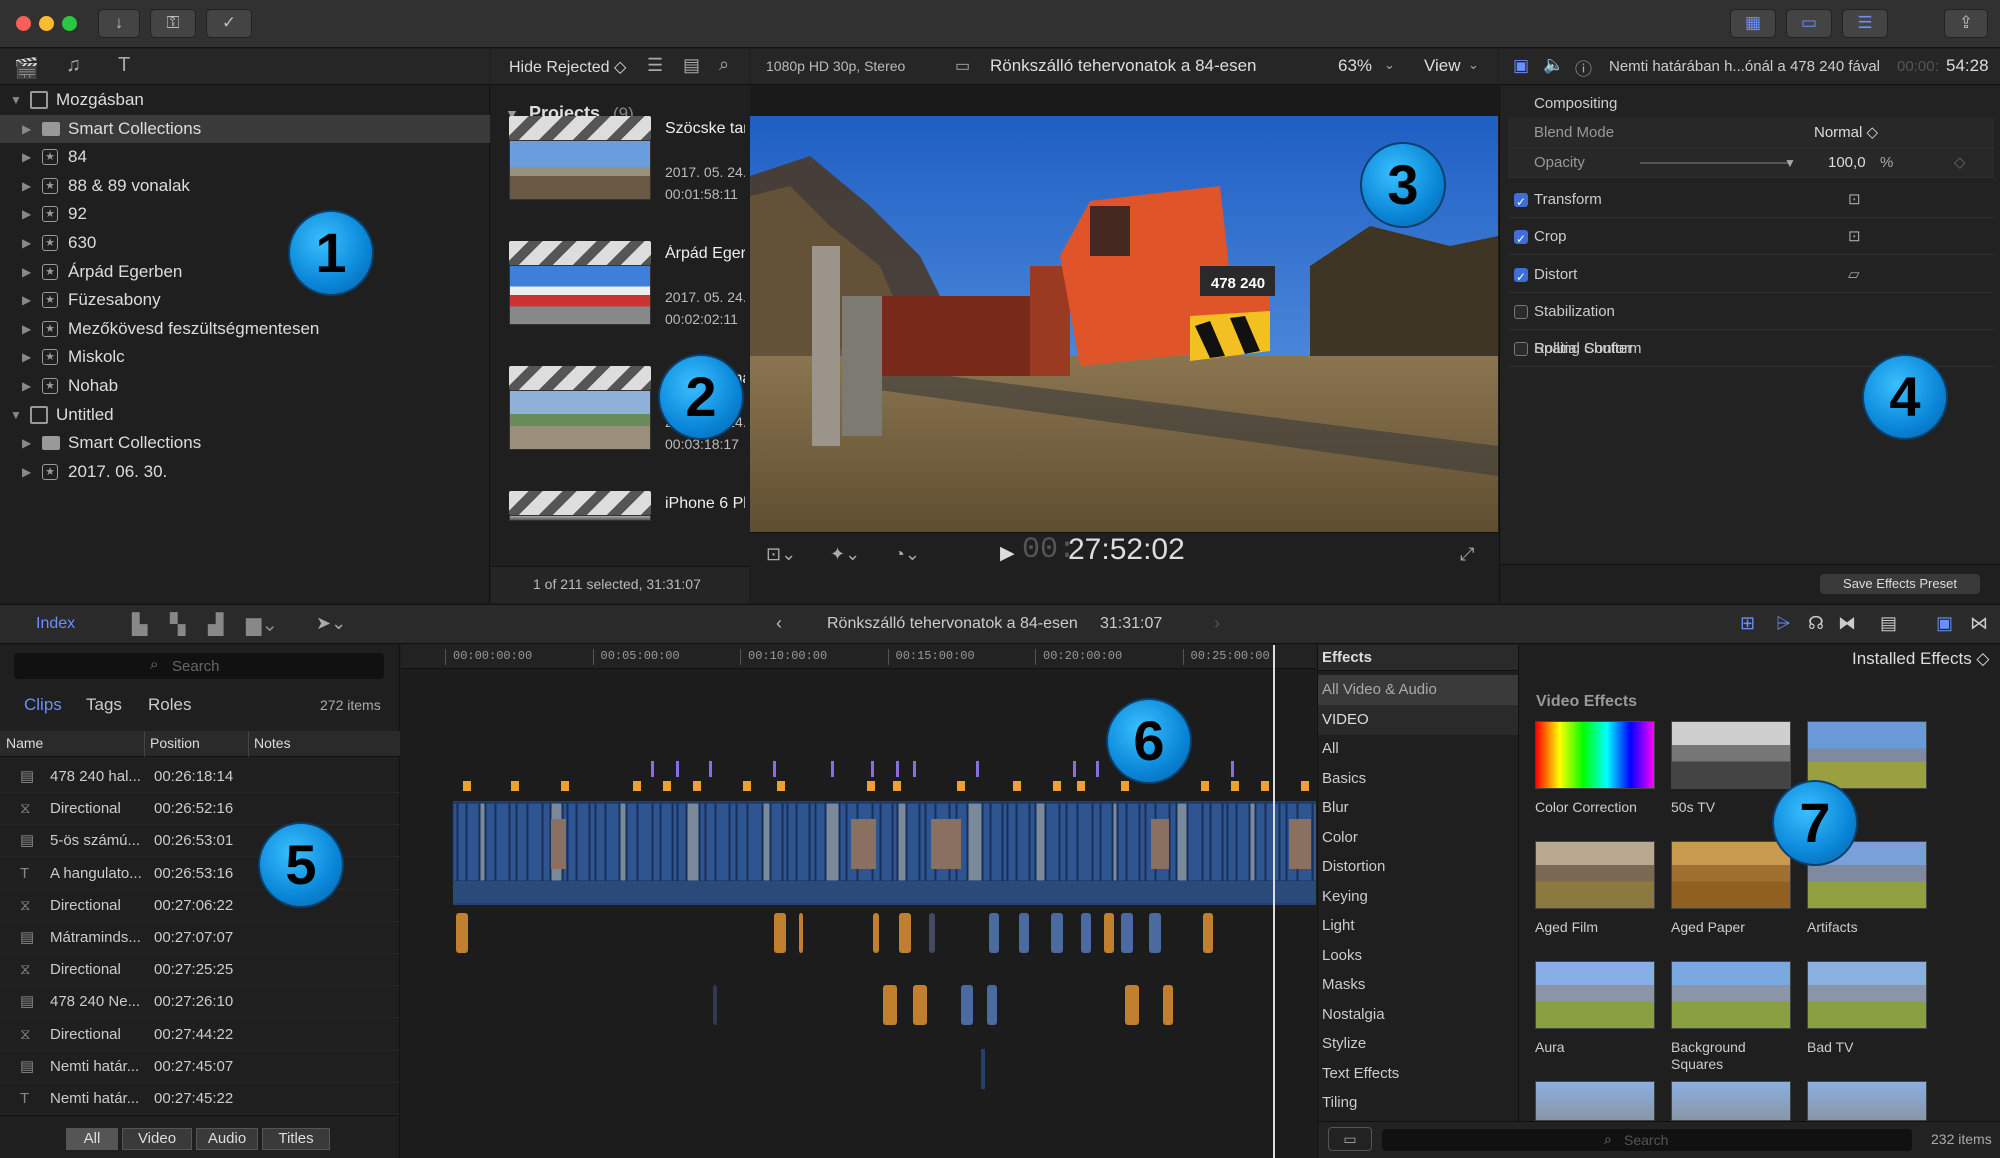  What do you see at coordinates (1418, 956) in the screenshot?
I see `effects-category: Looks` at bounding box center [1418, 956].